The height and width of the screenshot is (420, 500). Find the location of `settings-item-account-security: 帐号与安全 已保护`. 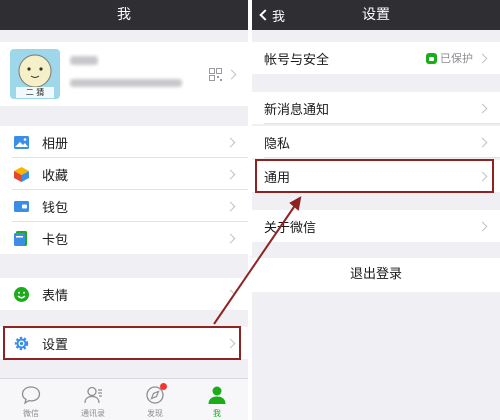

settings-item-account-security: 帐号与安全 已保护 is located at coordinates (376, 58).